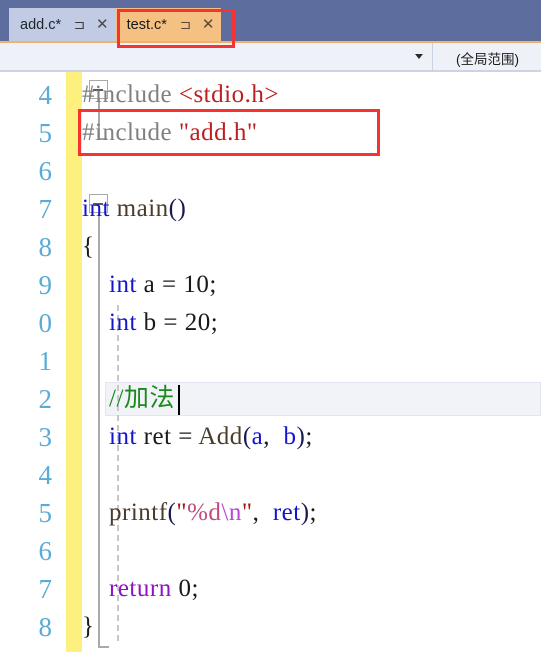  What do you see at coordinates (228, 94) in the screenshot?
I see `code-token: <stdio.h>` at bounding box center [228, 94].